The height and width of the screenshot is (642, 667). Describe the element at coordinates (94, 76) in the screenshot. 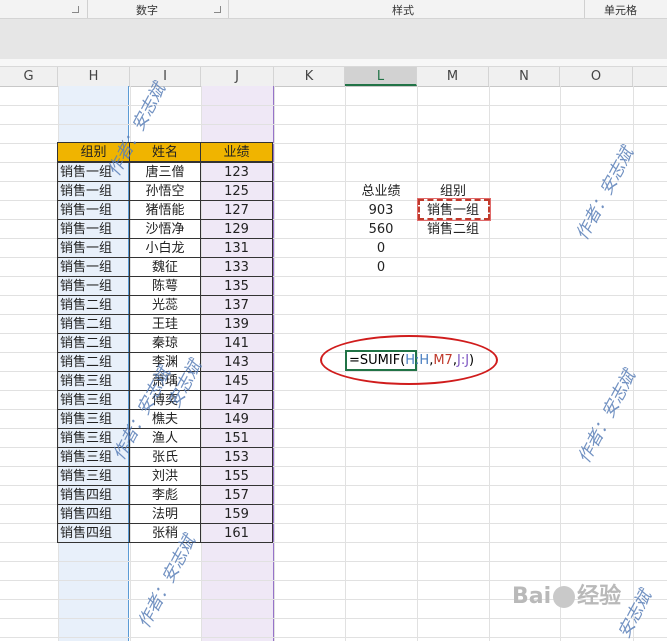

I see `column-header-h: H` at that location.